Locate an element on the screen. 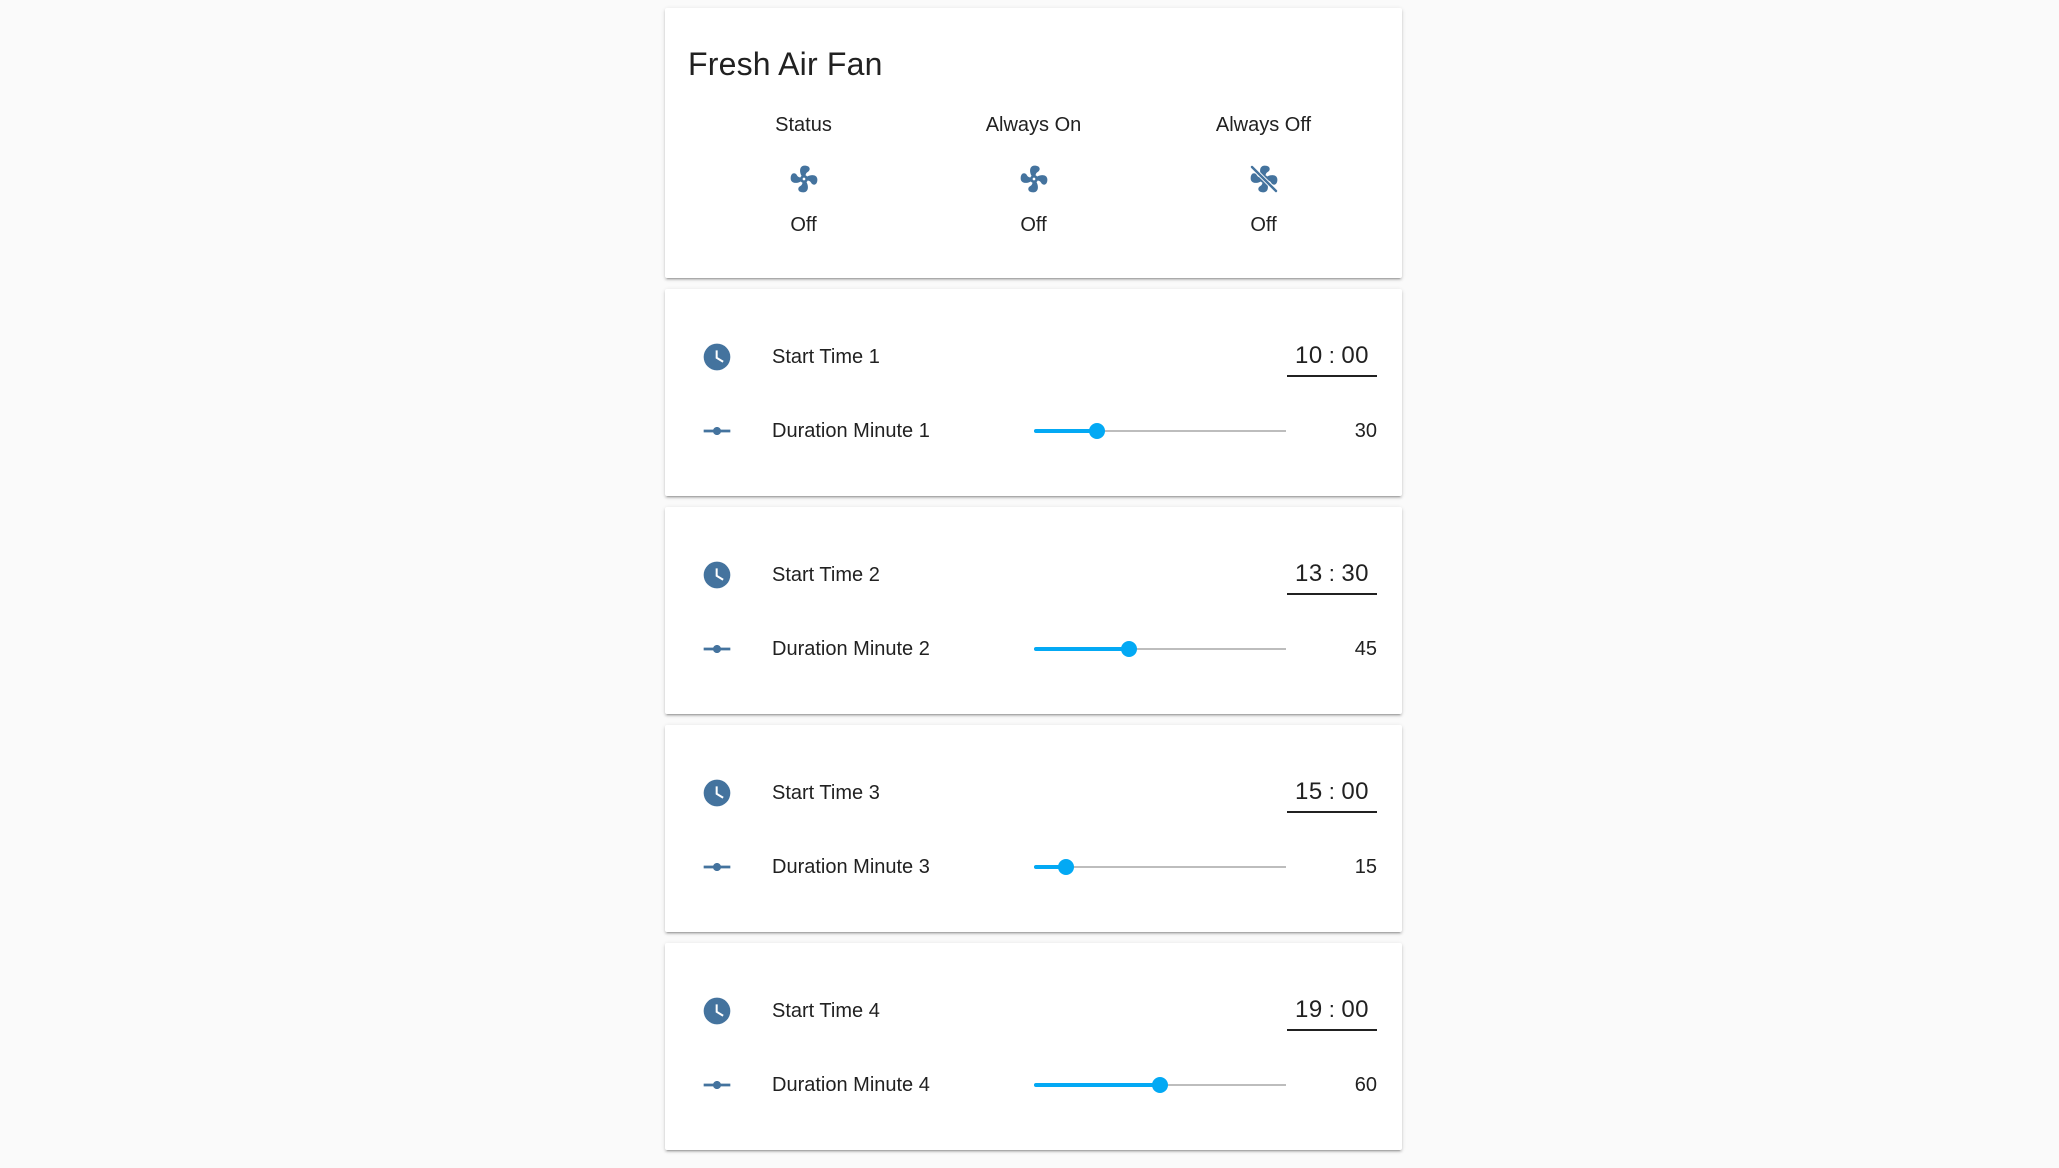 The height and width of the screenshot is (1168, 2059). time-input: 15 : 00 is located at coordinates (1332, 793).